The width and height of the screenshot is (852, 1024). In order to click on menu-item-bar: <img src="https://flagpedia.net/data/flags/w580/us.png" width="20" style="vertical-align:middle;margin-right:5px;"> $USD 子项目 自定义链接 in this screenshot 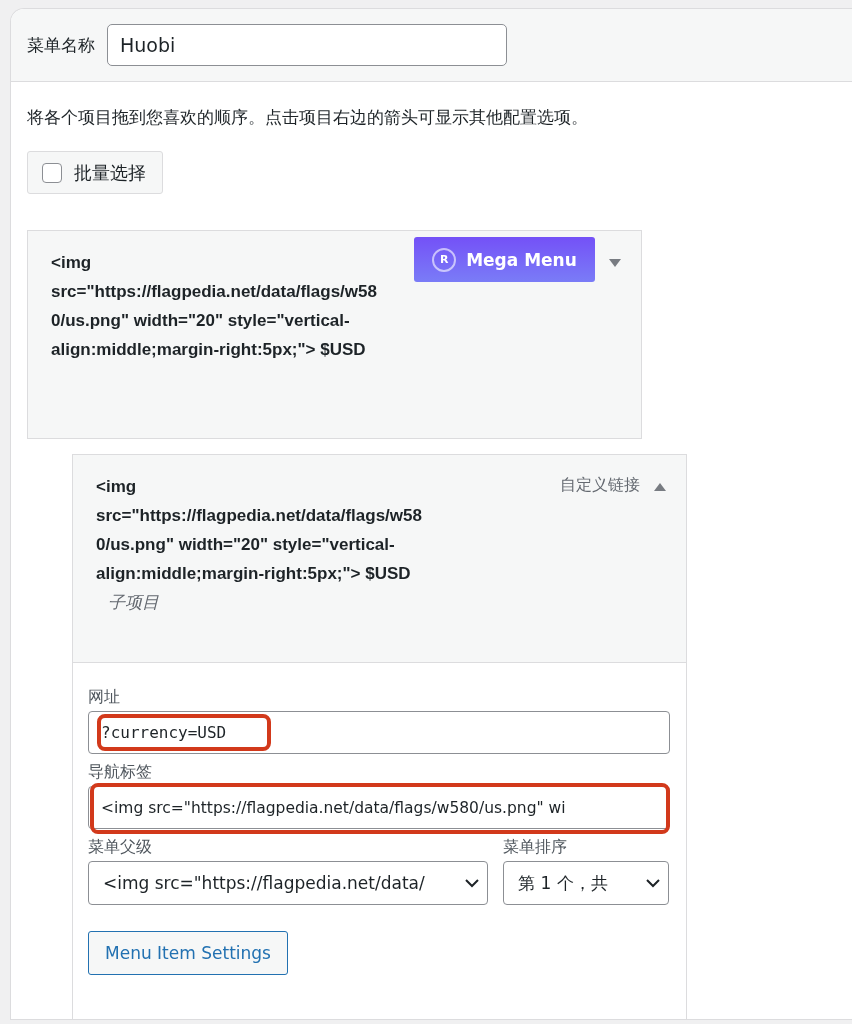, I will do `click(379, 558)`.